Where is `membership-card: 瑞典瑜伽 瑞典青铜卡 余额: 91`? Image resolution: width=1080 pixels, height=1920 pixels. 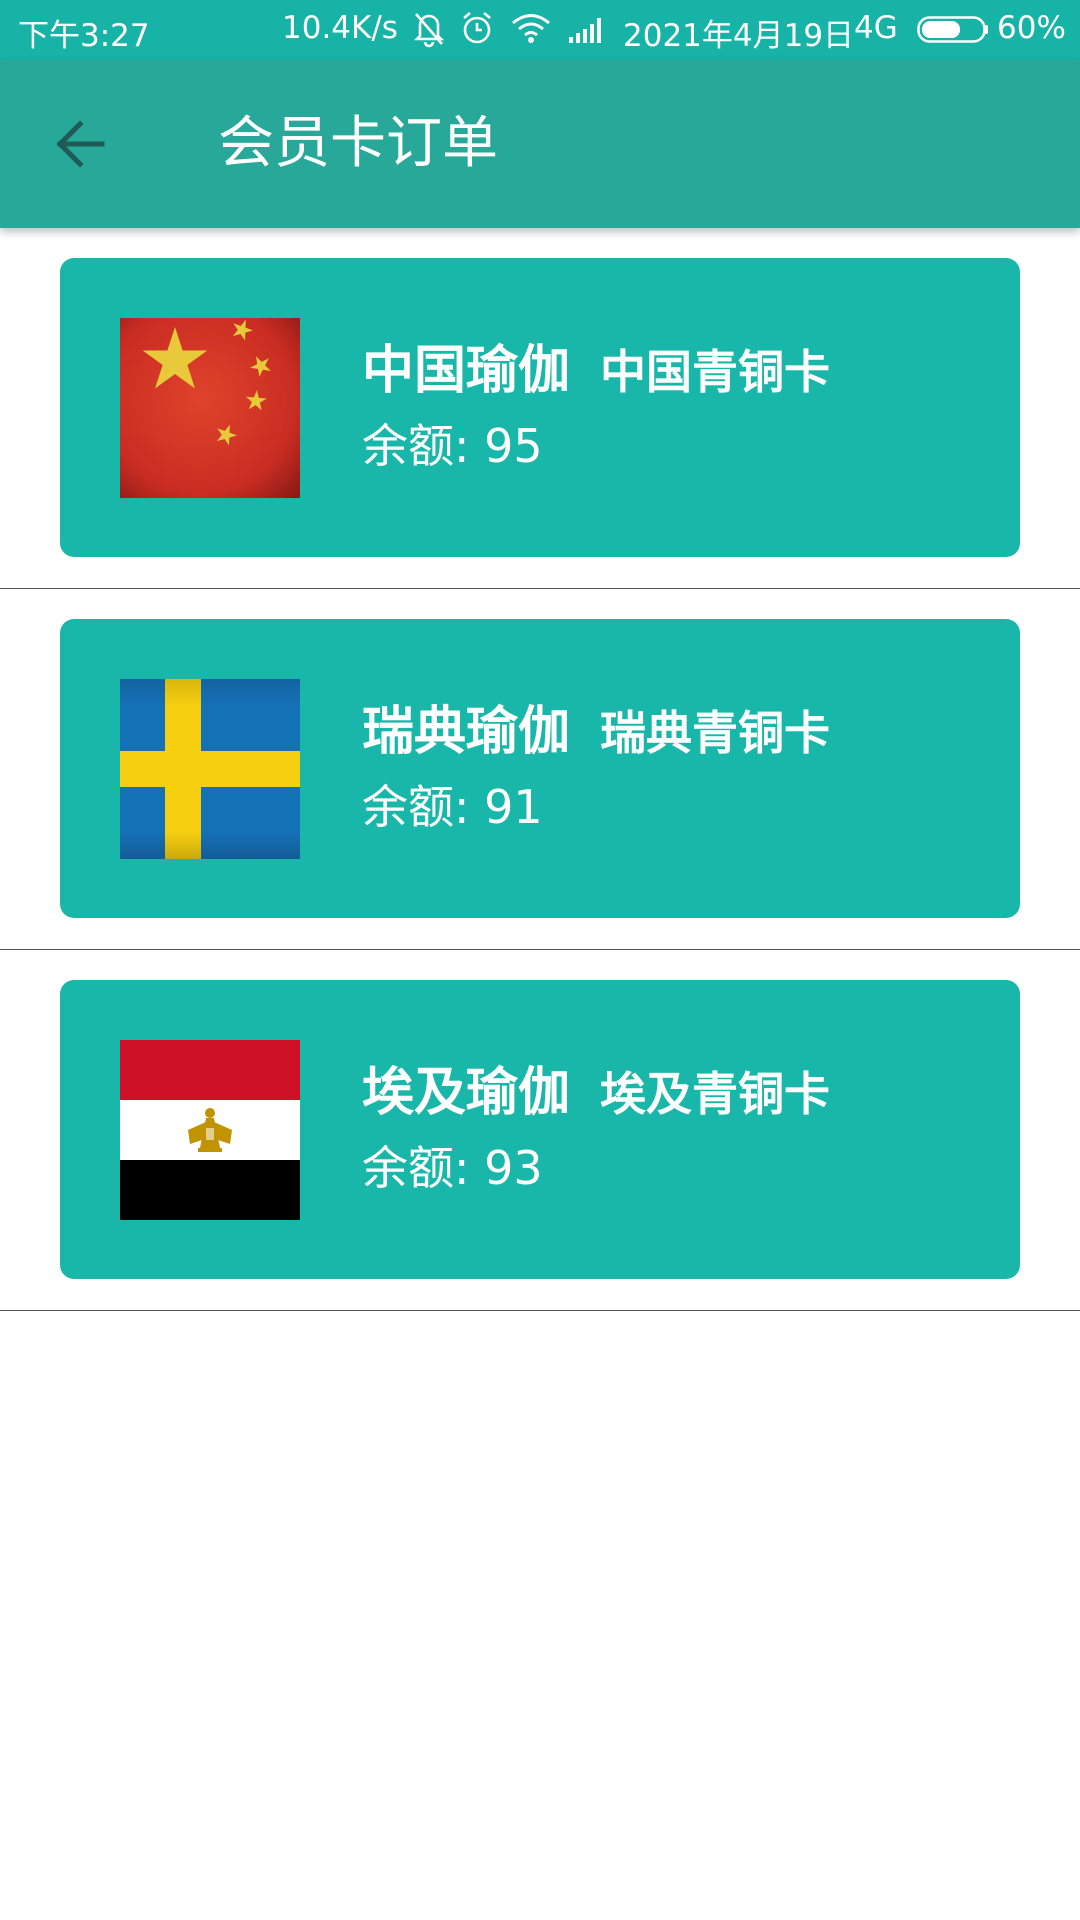
membership-card: 瑞典瑜伽 瑞典青铜卡 余额: 91 is located at coordinates (540, 768).